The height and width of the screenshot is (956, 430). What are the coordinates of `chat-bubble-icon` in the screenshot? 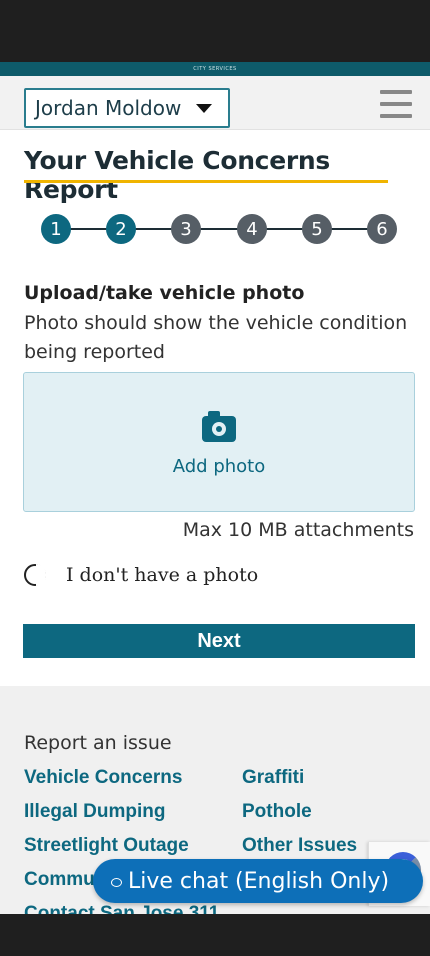 It's located at (116, 882).